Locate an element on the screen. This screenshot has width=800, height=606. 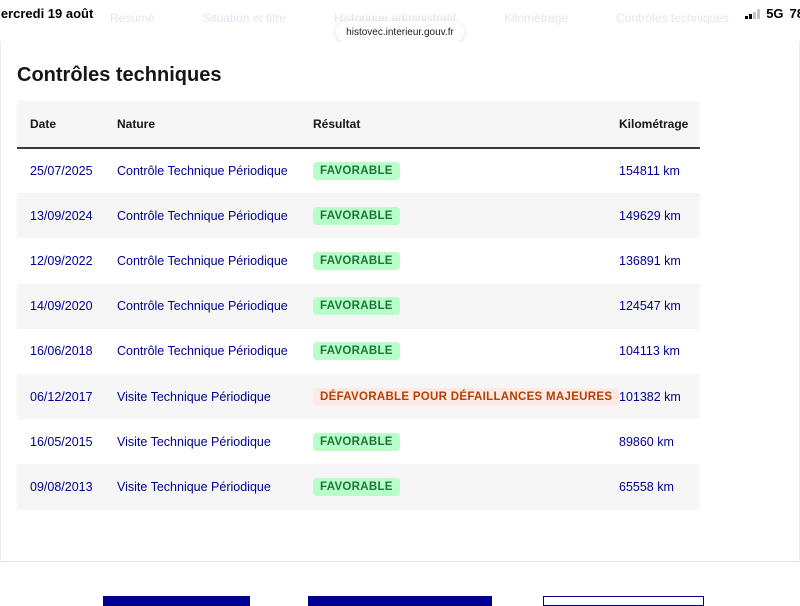
address-url: histovec.interieur.gouv.fr is located at coordinates (400, 32).